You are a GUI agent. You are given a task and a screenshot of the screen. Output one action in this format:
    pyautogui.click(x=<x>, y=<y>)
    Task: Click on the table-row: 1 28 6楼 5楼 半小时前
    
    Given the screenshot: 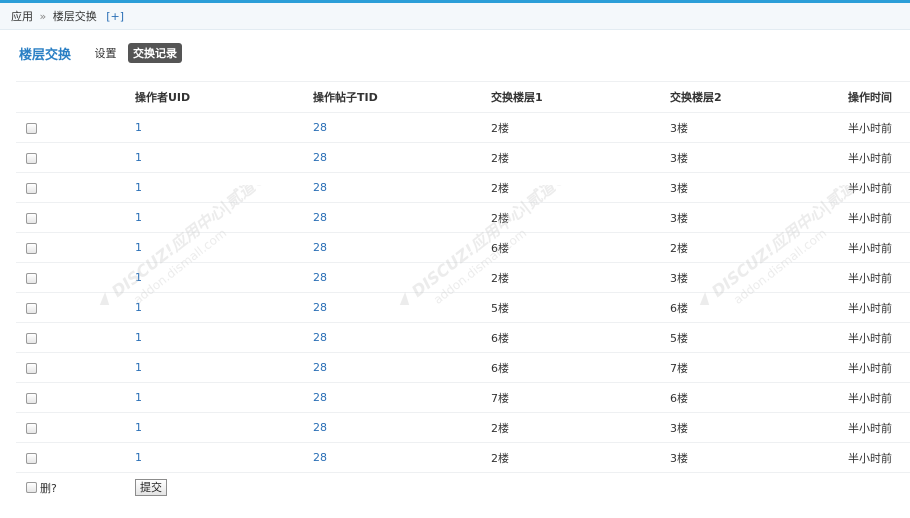 What is the action you would take?
    pyautogui.click(x=463, y=337)
    